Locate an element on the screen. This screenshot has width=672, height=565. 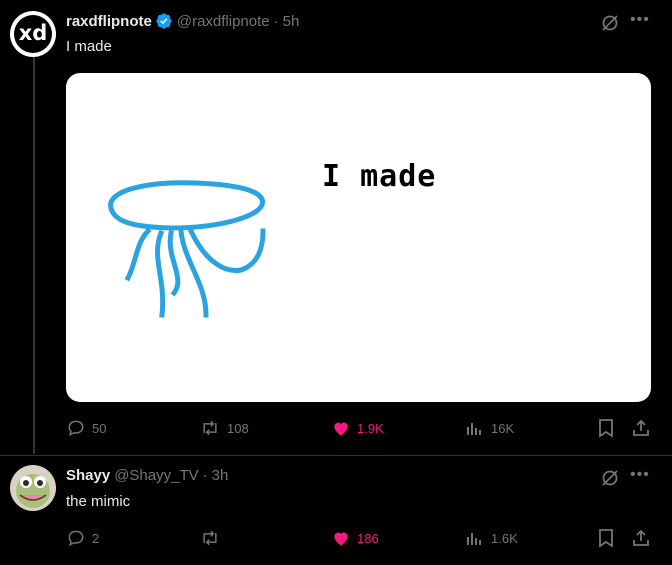
reply-author-name: Shayy is located at coordinates (88, 475).